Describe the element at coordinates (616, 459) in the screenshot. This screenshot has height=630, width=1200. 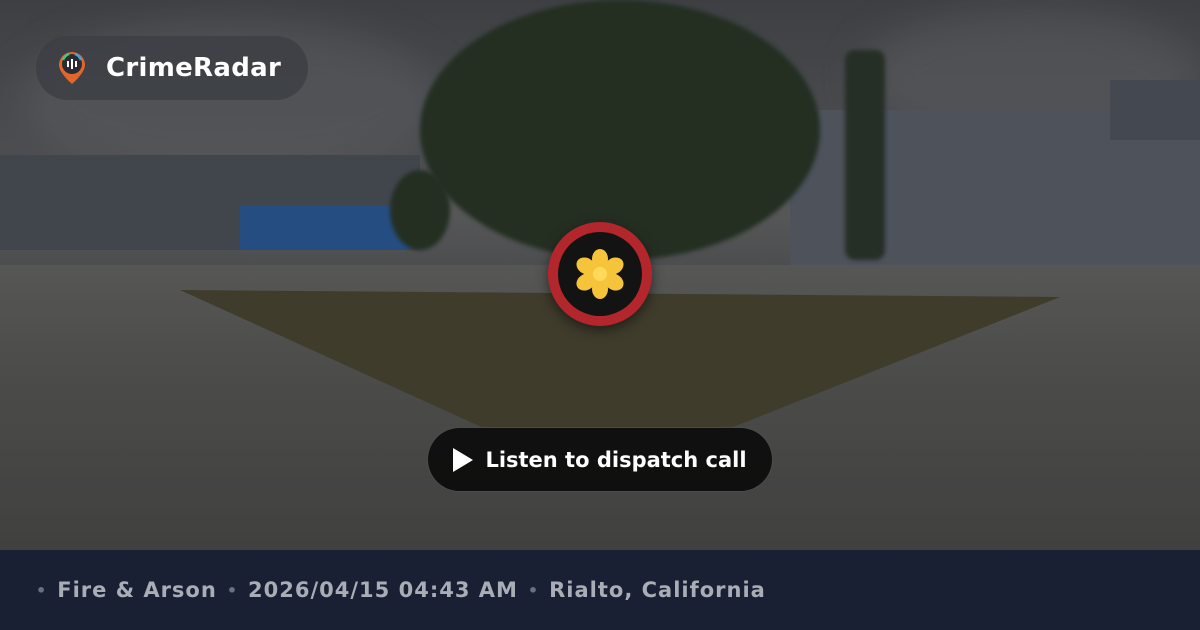
I see `listen-dispatch-label: Listen to dispatch call` at that location.